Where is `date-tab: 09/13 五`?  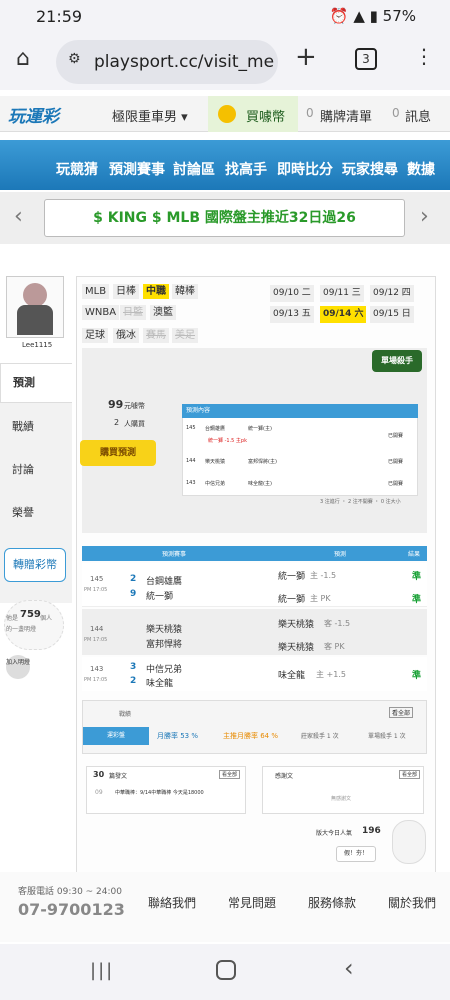
date-tab: 09/13 五 is located at coordinates (292, 314).